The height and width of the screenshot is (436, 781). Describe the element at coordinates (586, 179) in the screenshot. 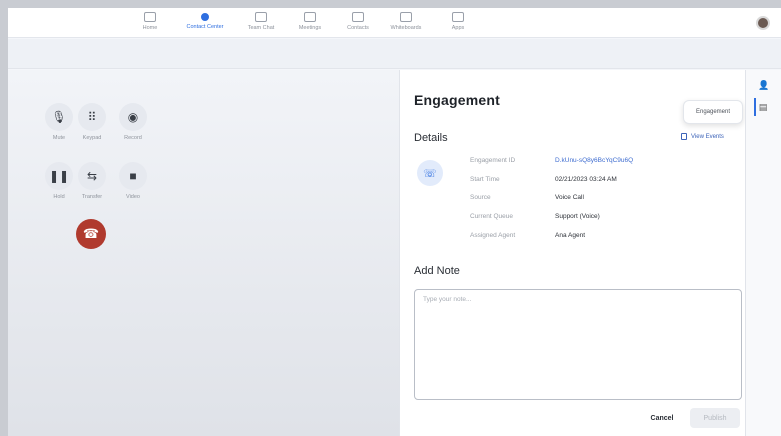

I see `start-time-value: 02/21/2023 03:24 AM` at that location.